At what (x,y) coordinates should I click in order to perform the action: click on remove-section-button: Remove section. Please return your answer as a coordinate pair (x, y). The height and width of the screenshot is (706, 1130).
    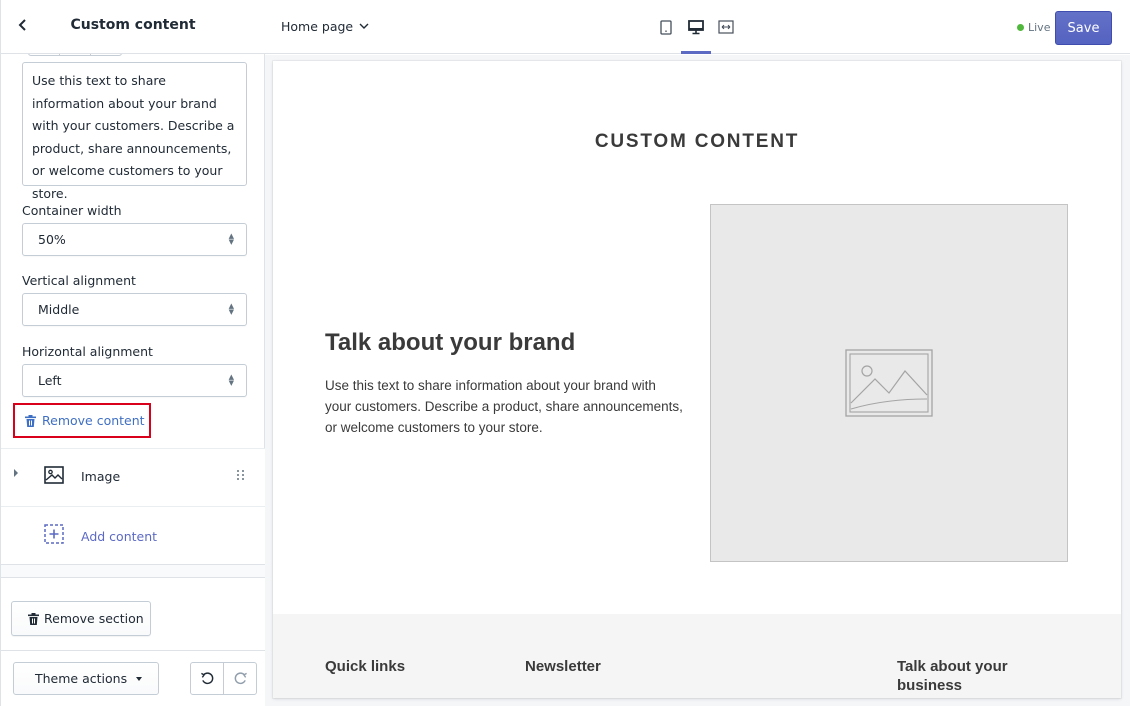
    Looking at the image, I should click on (81, 618).